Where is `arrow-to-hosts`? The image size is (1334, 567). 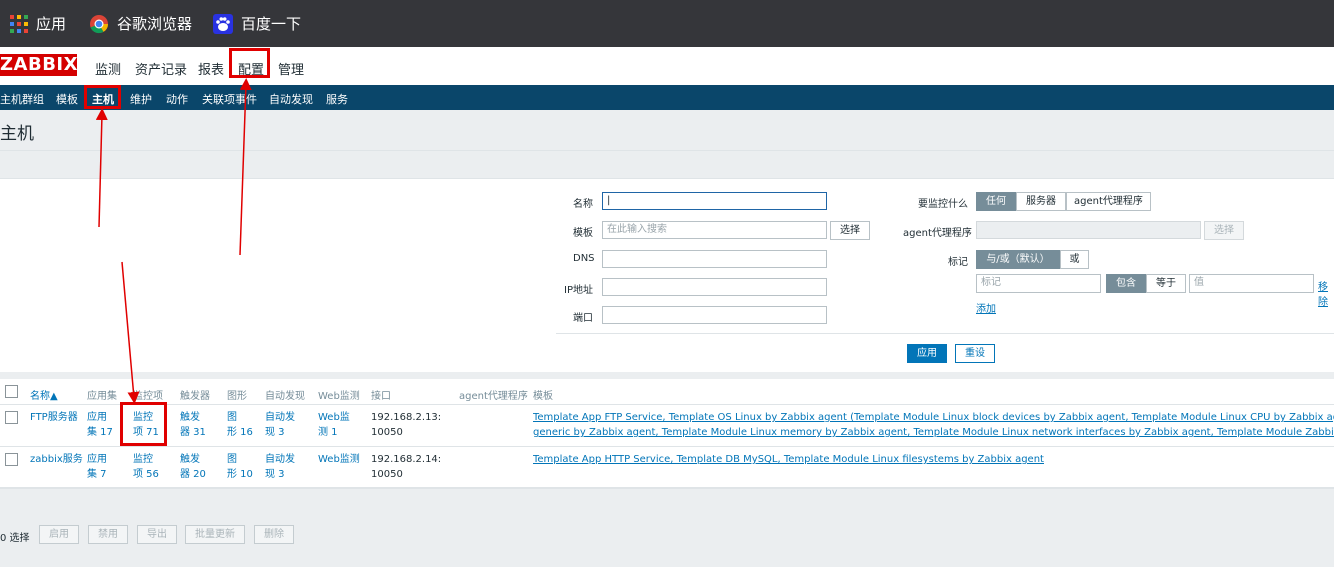
arrow-to-hosts is located at coordinates (101, 168).